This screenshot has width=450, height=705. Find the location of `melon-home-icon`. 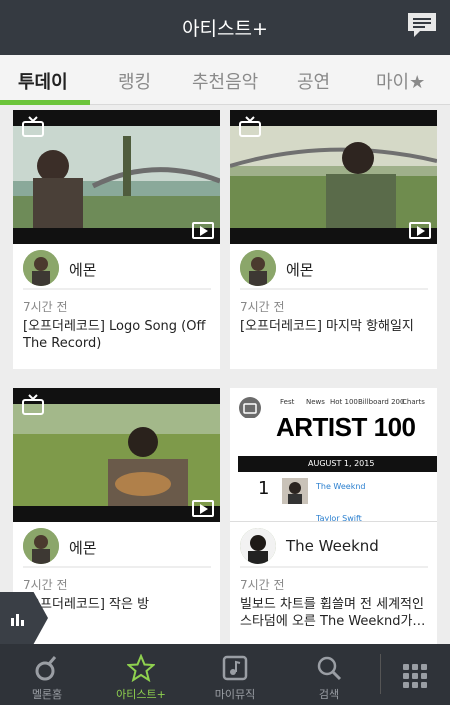

melon-home-icon is located at coordinates (46, 668).